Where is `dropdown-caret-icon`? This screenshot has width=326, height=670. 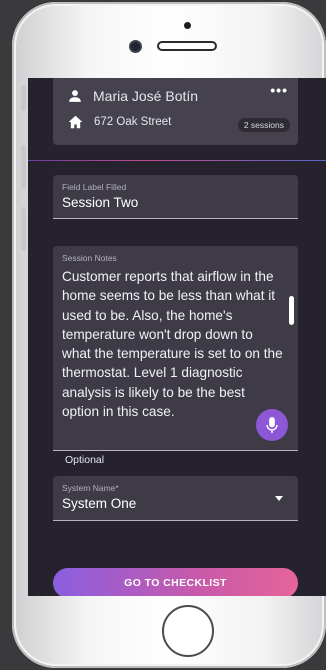
dropdown-caret-icon is located at coordinates (279, 498).